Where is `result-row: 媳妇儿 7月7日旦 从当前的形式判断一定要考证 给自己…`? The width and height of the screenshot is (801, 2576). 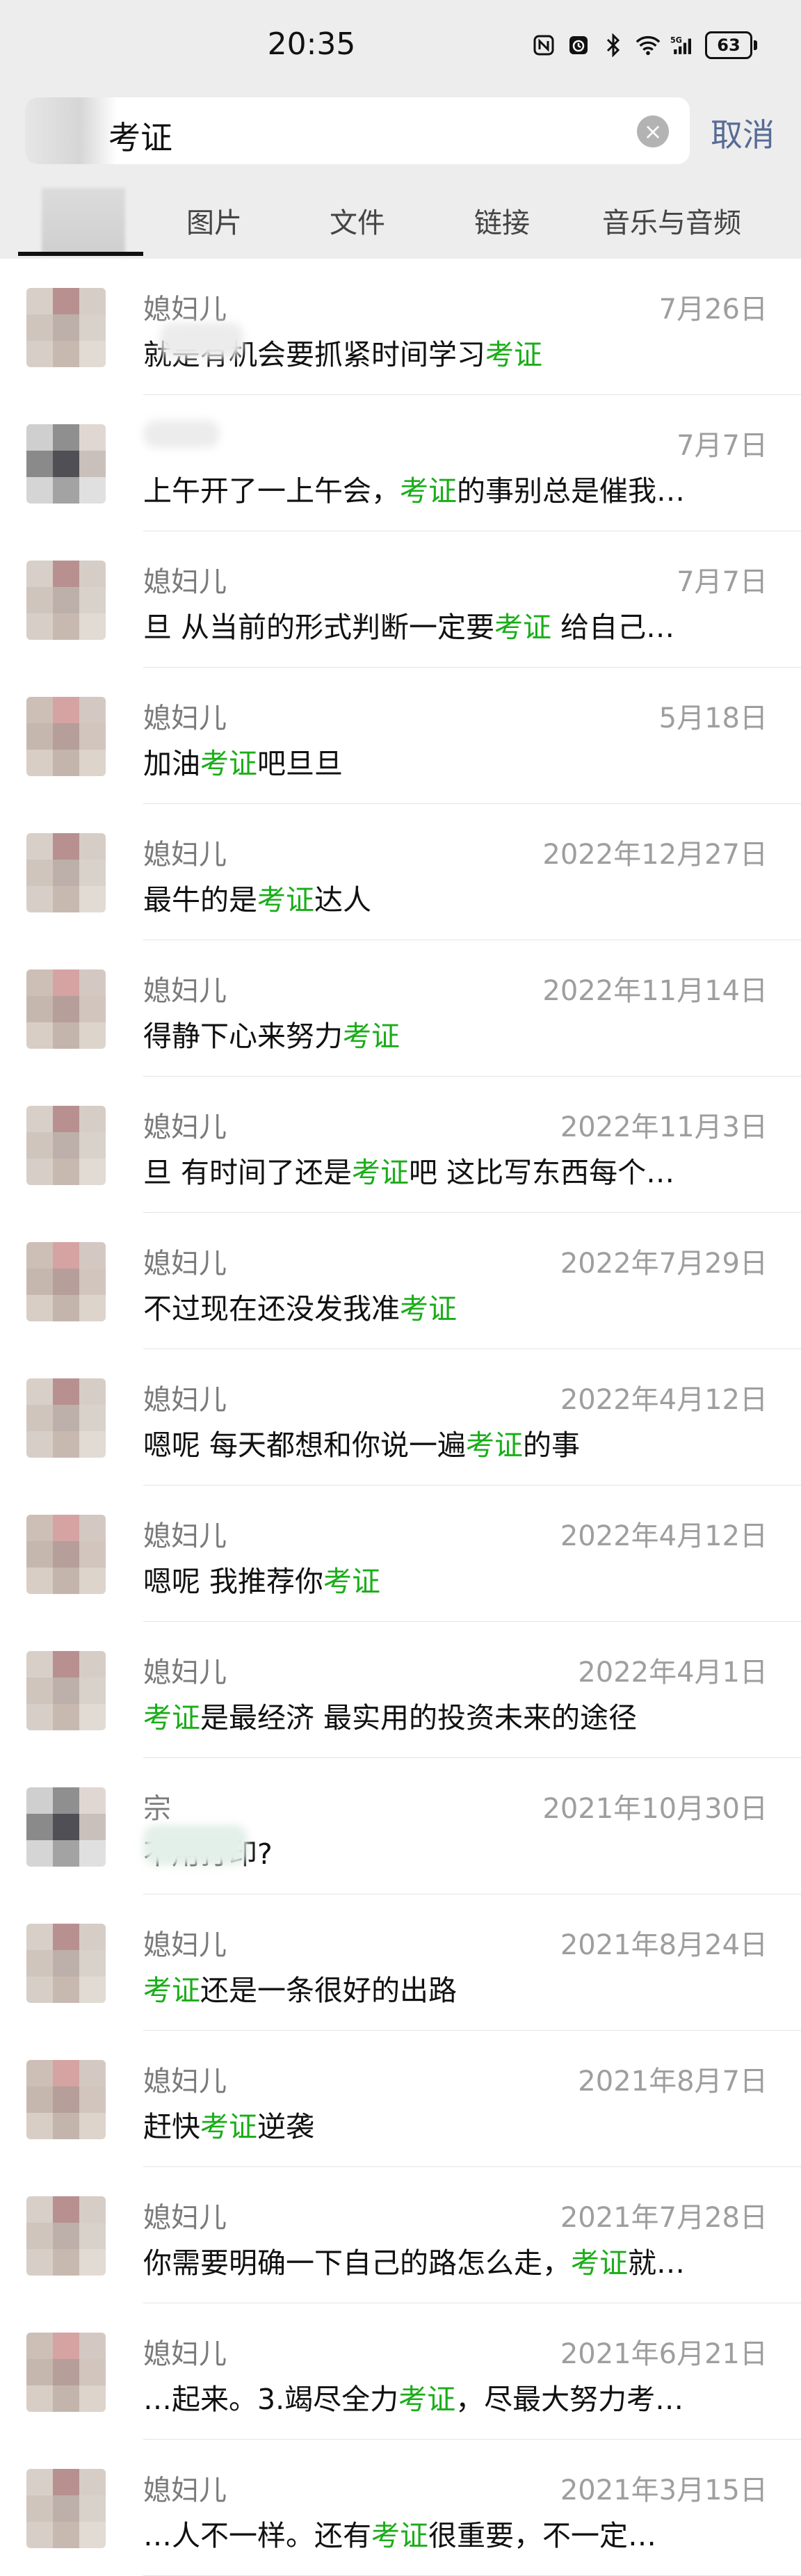 result-row: 媳妇儿 7月7日旦 从当前的形式判断一定要考证 给自己… is located at coordinates (400, 599).